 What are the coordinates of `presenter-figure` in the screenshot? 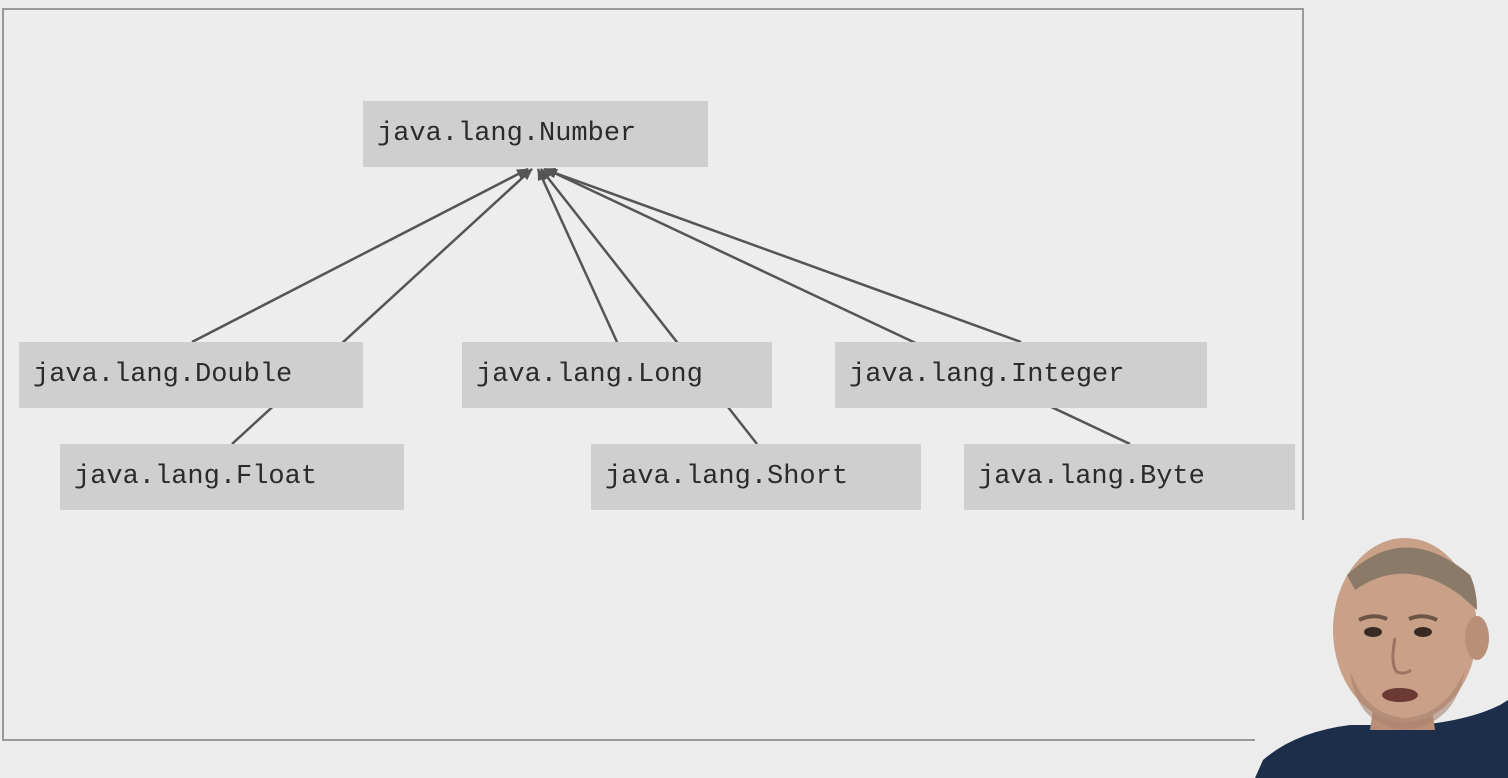 It's located at (1381, 649).